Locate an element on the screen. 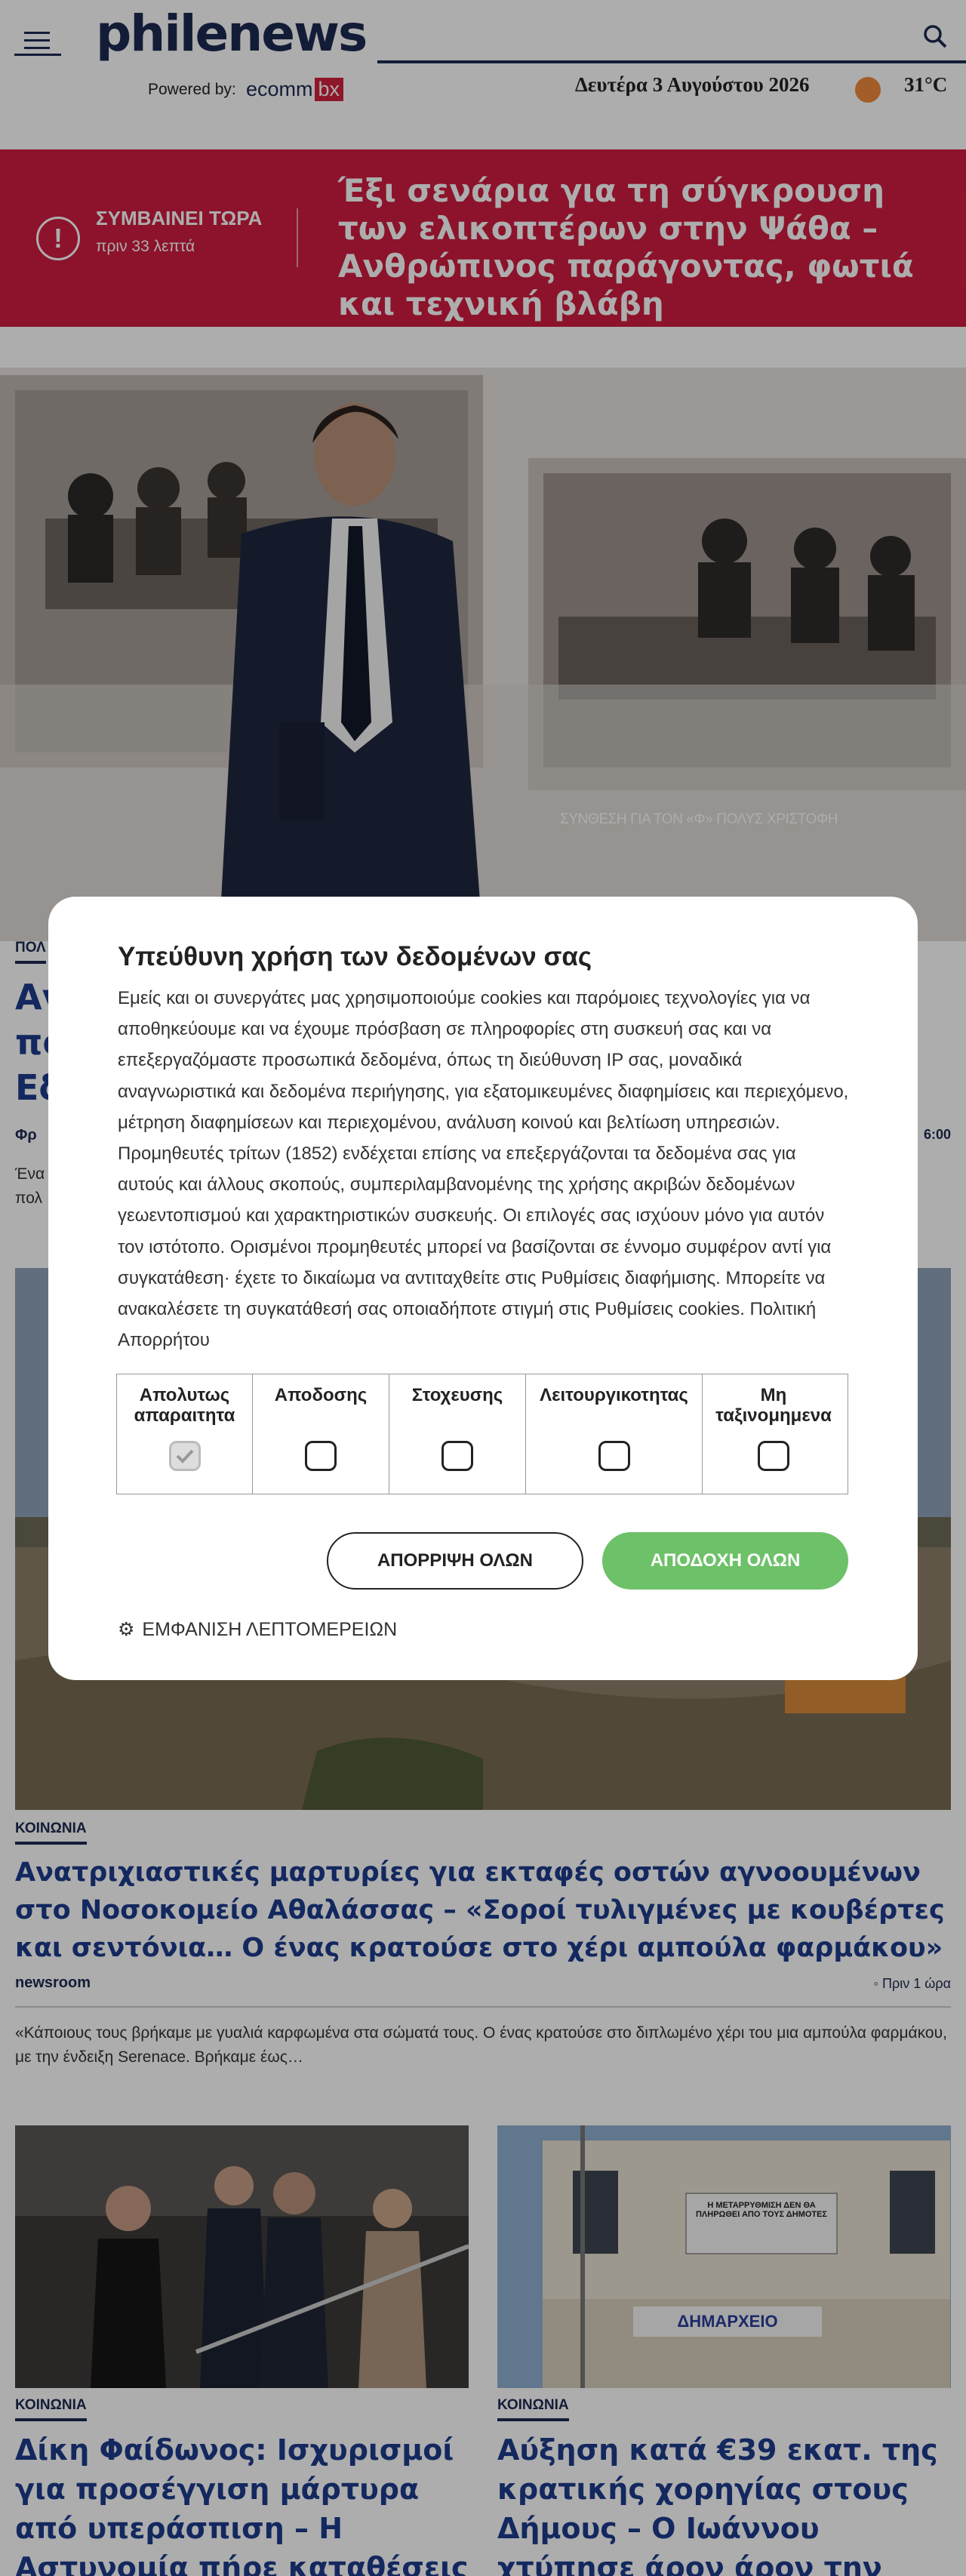 The width and height of the screenshot is (966, 2576). cookie-category-necessary: Απολυτως απαραιτητα is located at coordinates (185, 1434).